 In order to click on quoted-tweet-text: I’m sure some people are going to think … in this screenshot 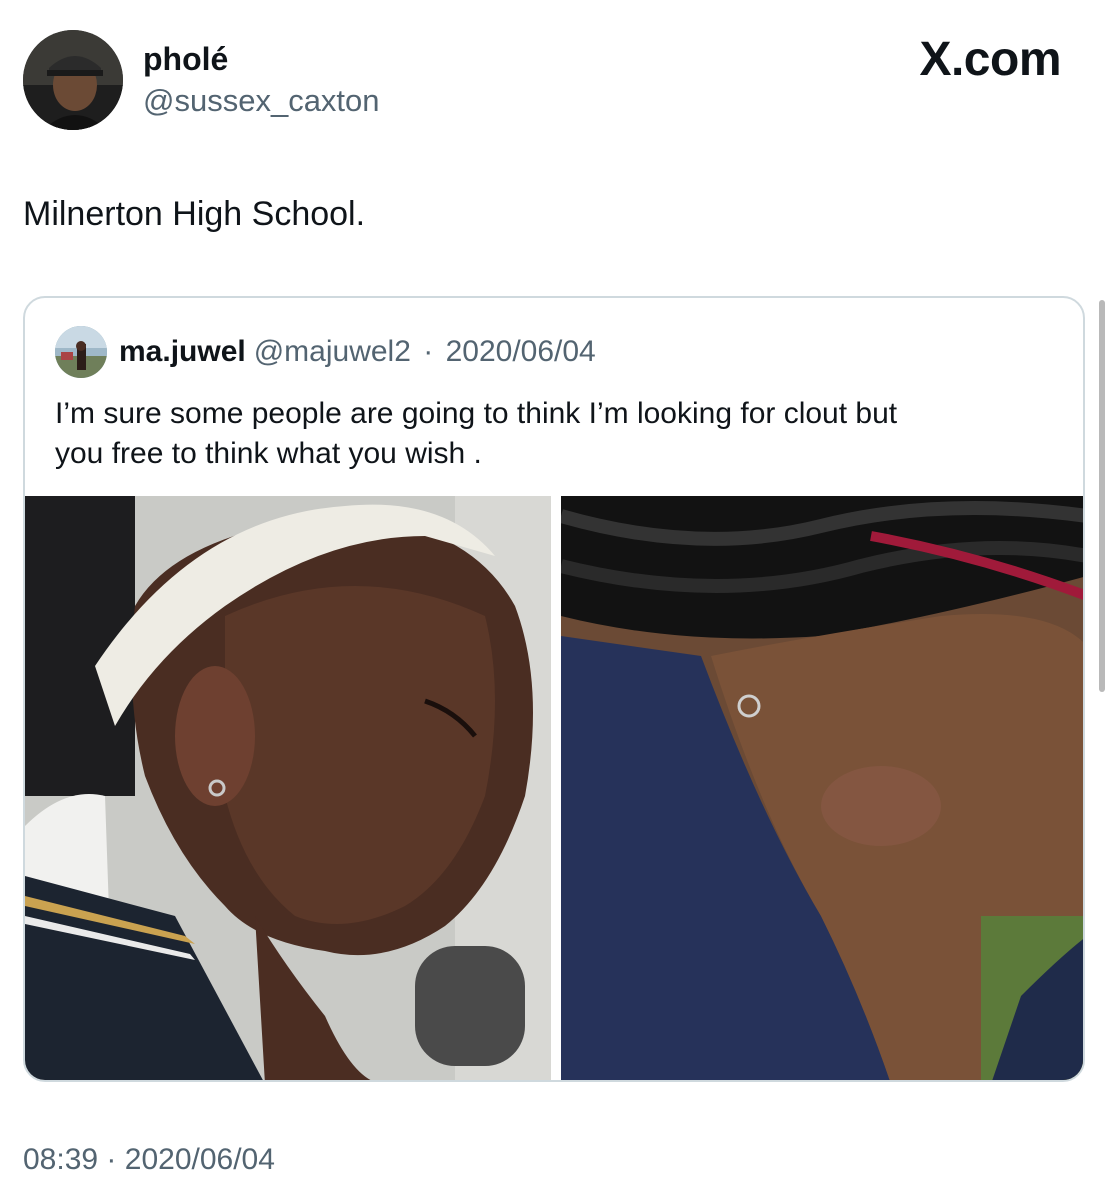, I will do `click(555, 434)`.